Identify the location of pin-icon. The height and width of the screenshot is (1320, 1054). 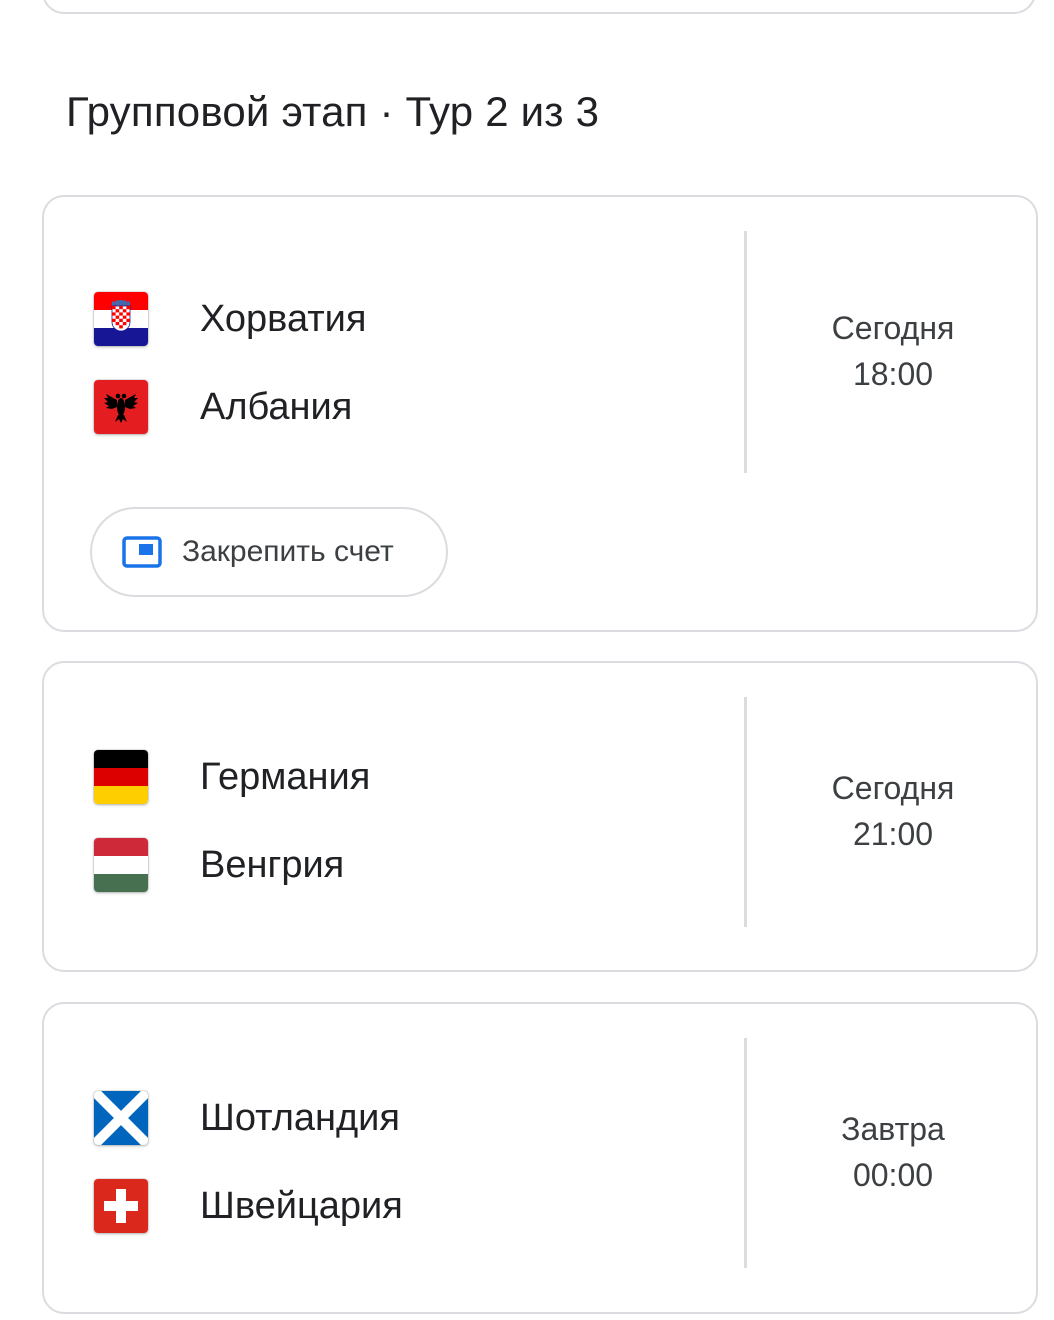
(142, 552).